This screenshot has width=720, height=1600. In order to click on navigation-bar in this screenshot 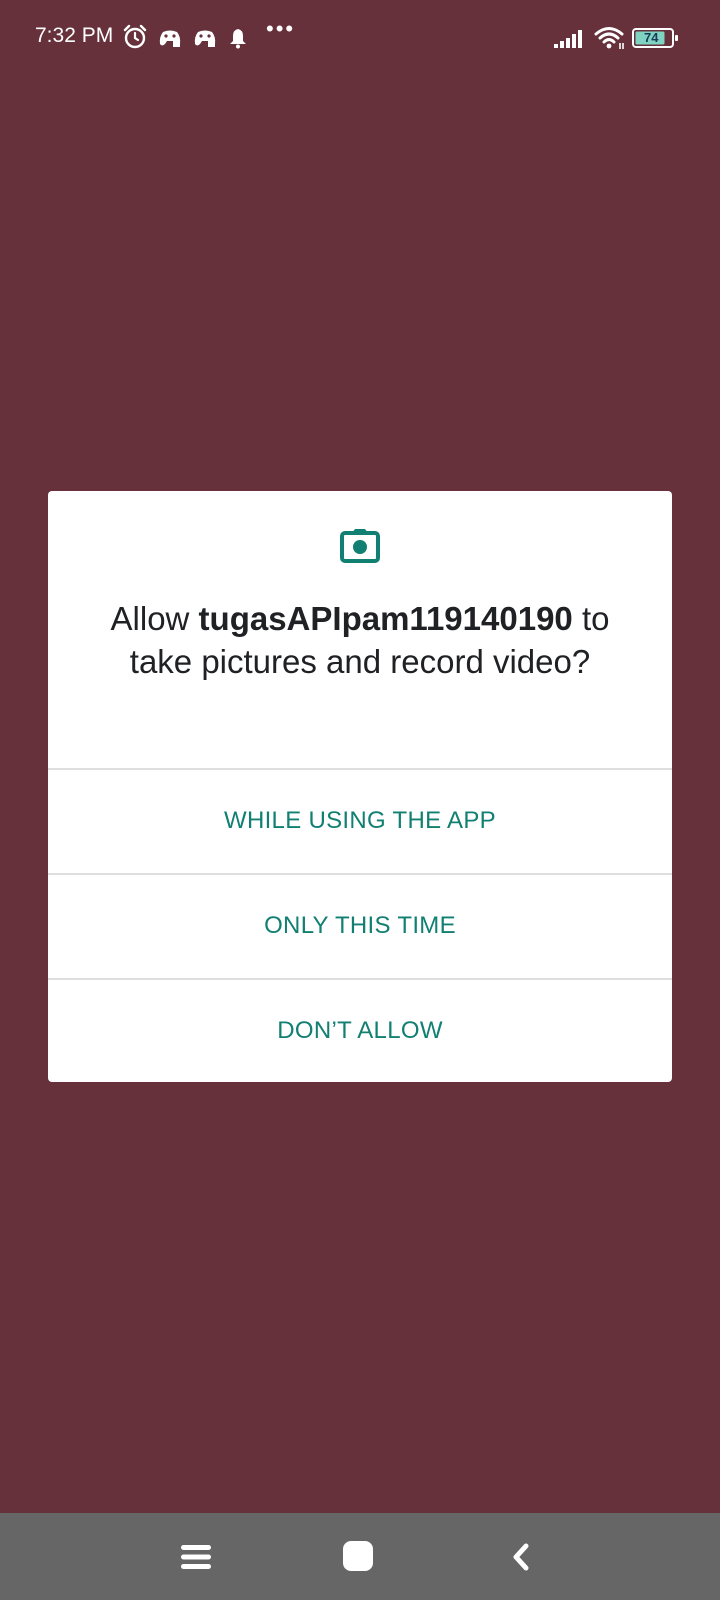, I will do `click(360, 1556)`.